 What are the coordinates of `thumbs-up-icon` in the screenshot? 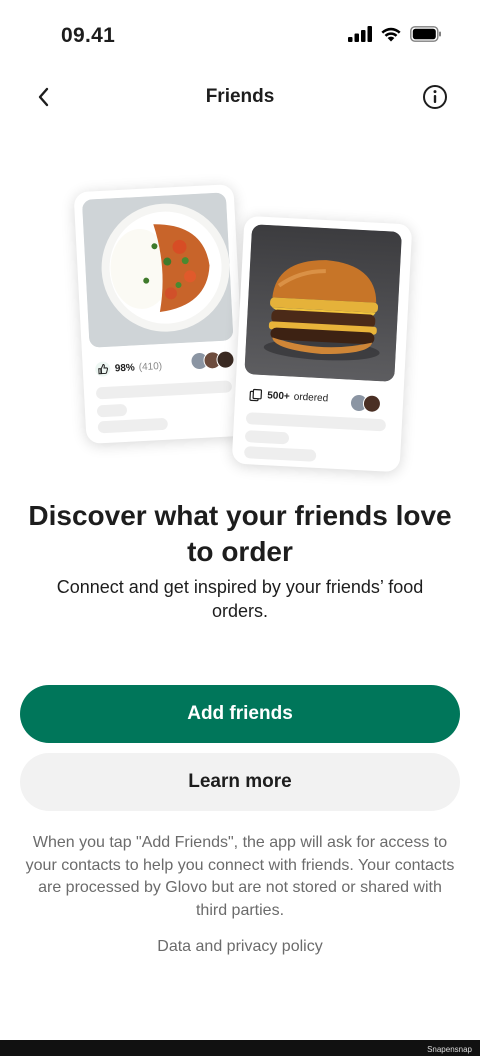 It's located at (103, 369).